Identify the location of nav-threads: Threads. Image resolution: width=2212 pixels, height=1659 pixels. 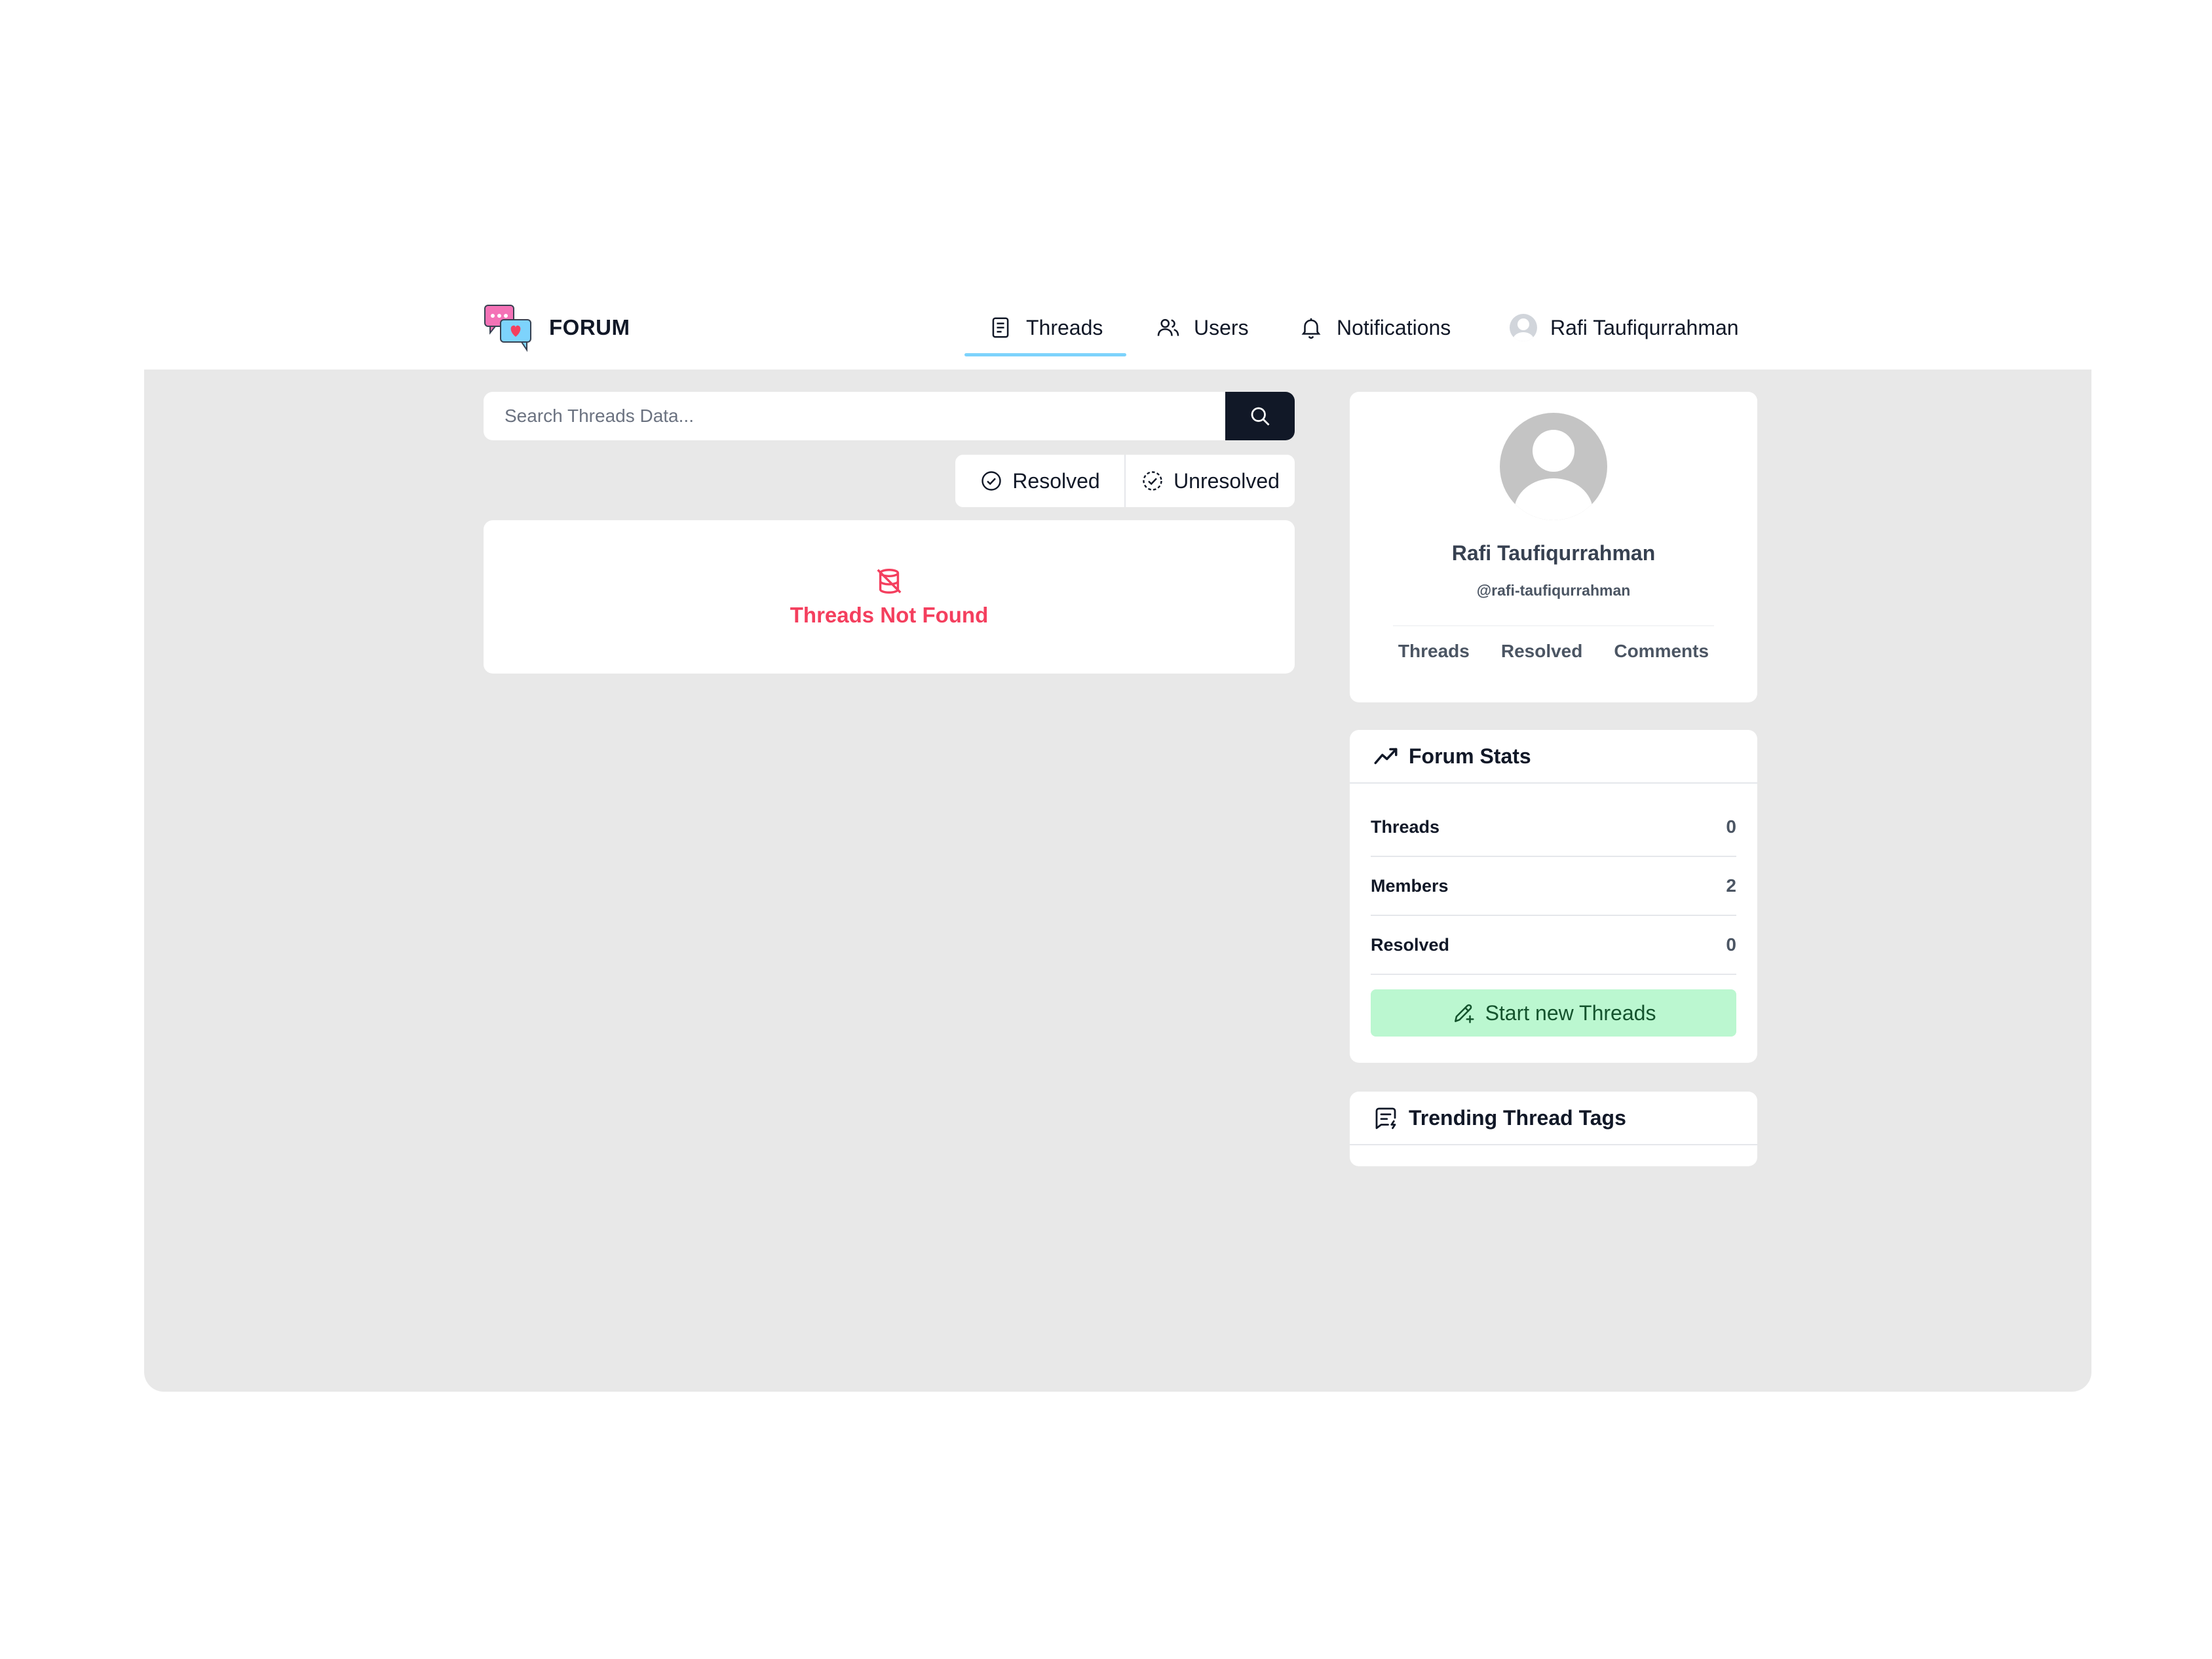
(1046, 328).